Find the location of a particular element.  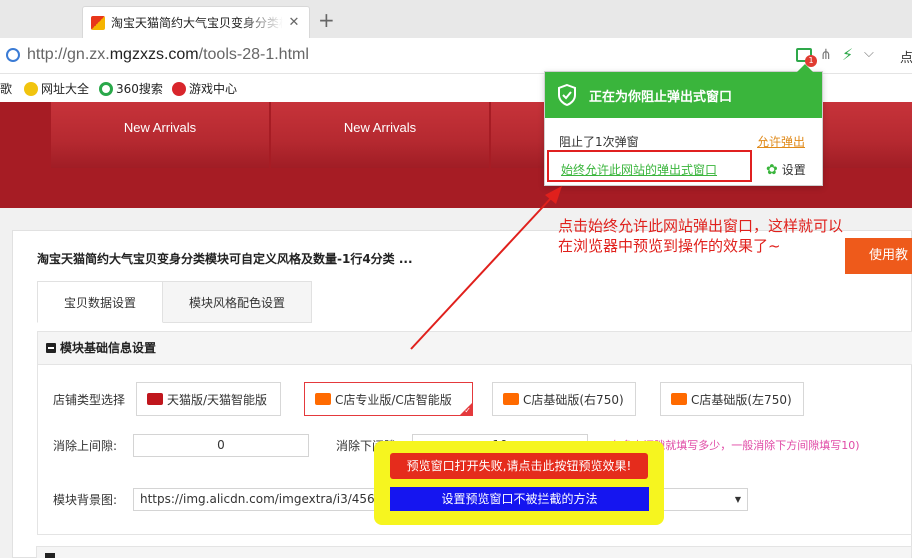

lightning-icon: ⚡ is located at coordinates (847, 54).